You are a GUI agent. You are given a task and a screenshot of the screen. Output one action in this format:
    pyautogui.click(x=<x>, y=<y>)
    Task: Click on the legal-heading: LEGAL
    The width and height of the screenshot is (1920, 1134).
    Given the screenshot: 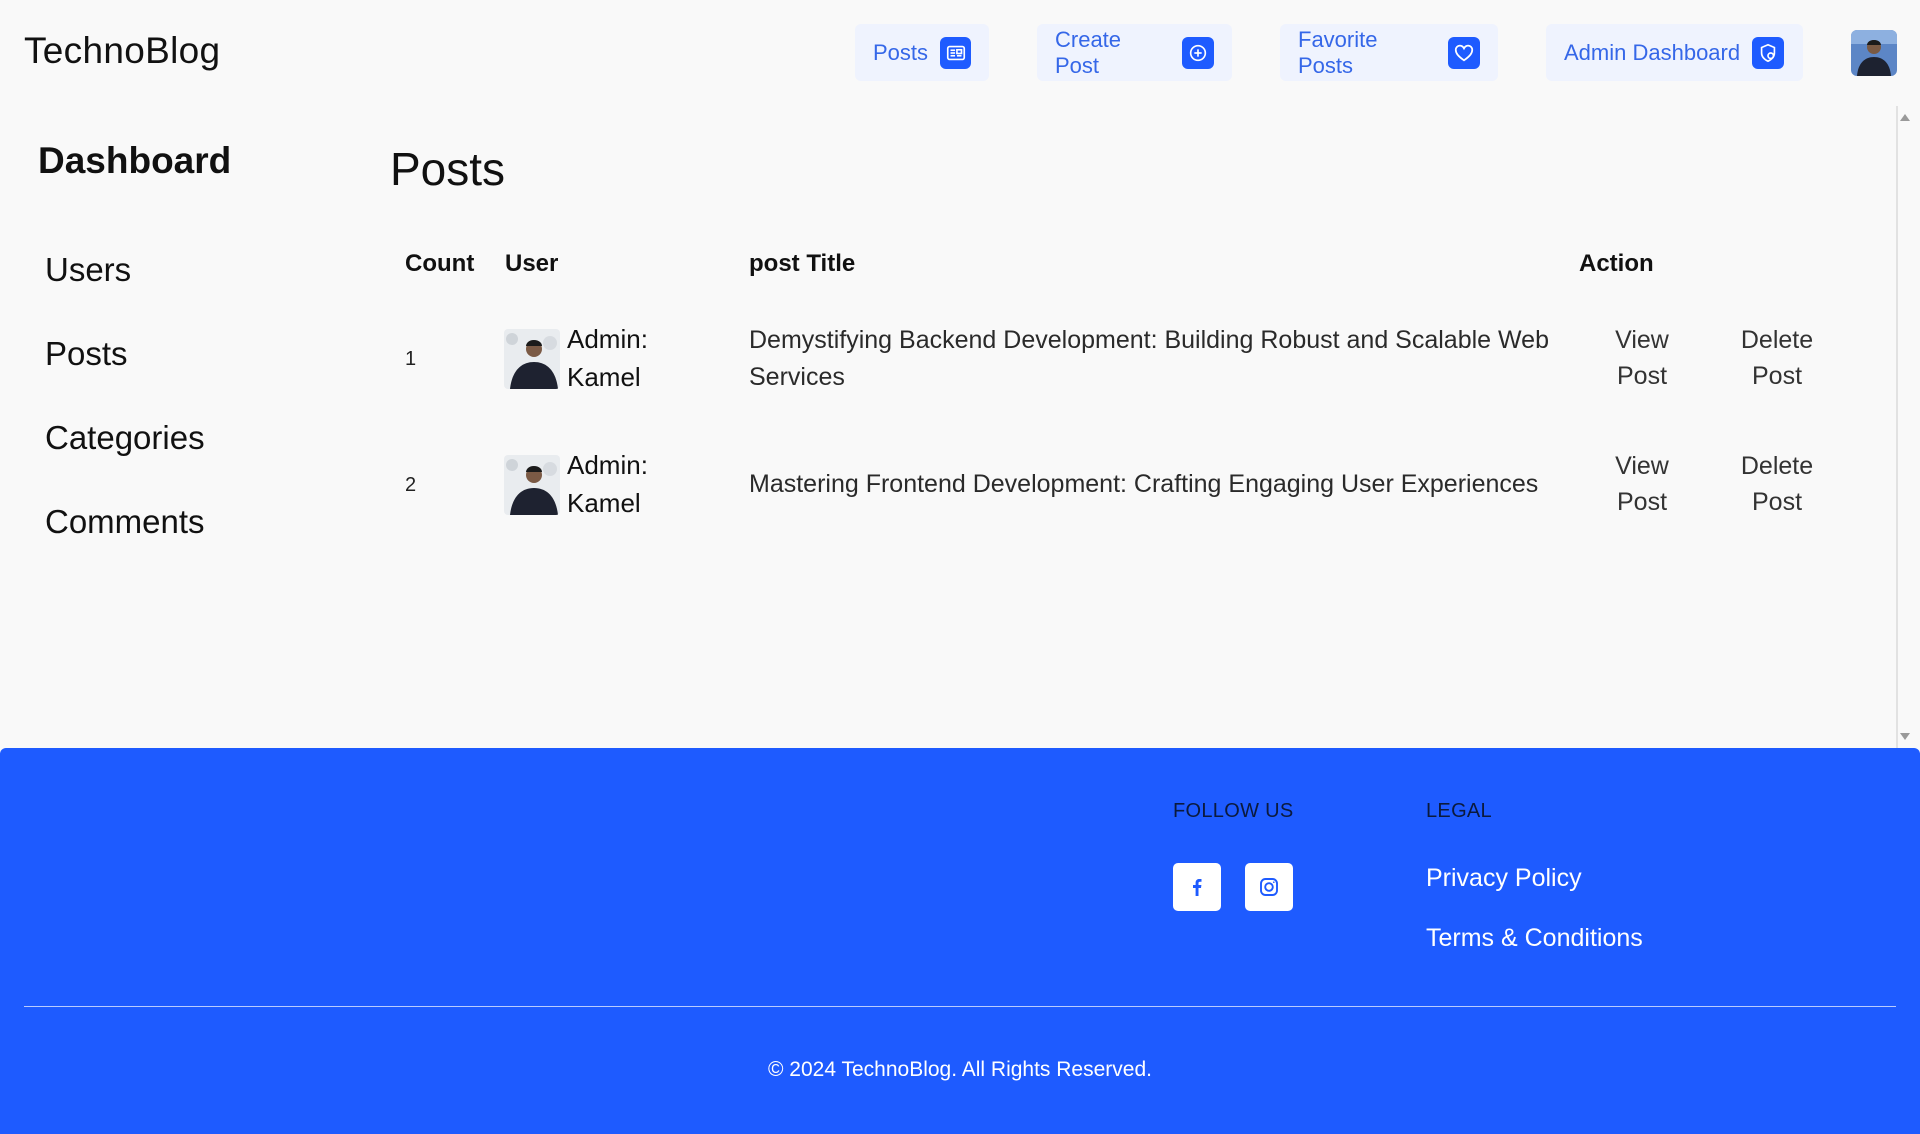 What is the action you would take?
    pyautogui.click(x=1459, y=811)
    